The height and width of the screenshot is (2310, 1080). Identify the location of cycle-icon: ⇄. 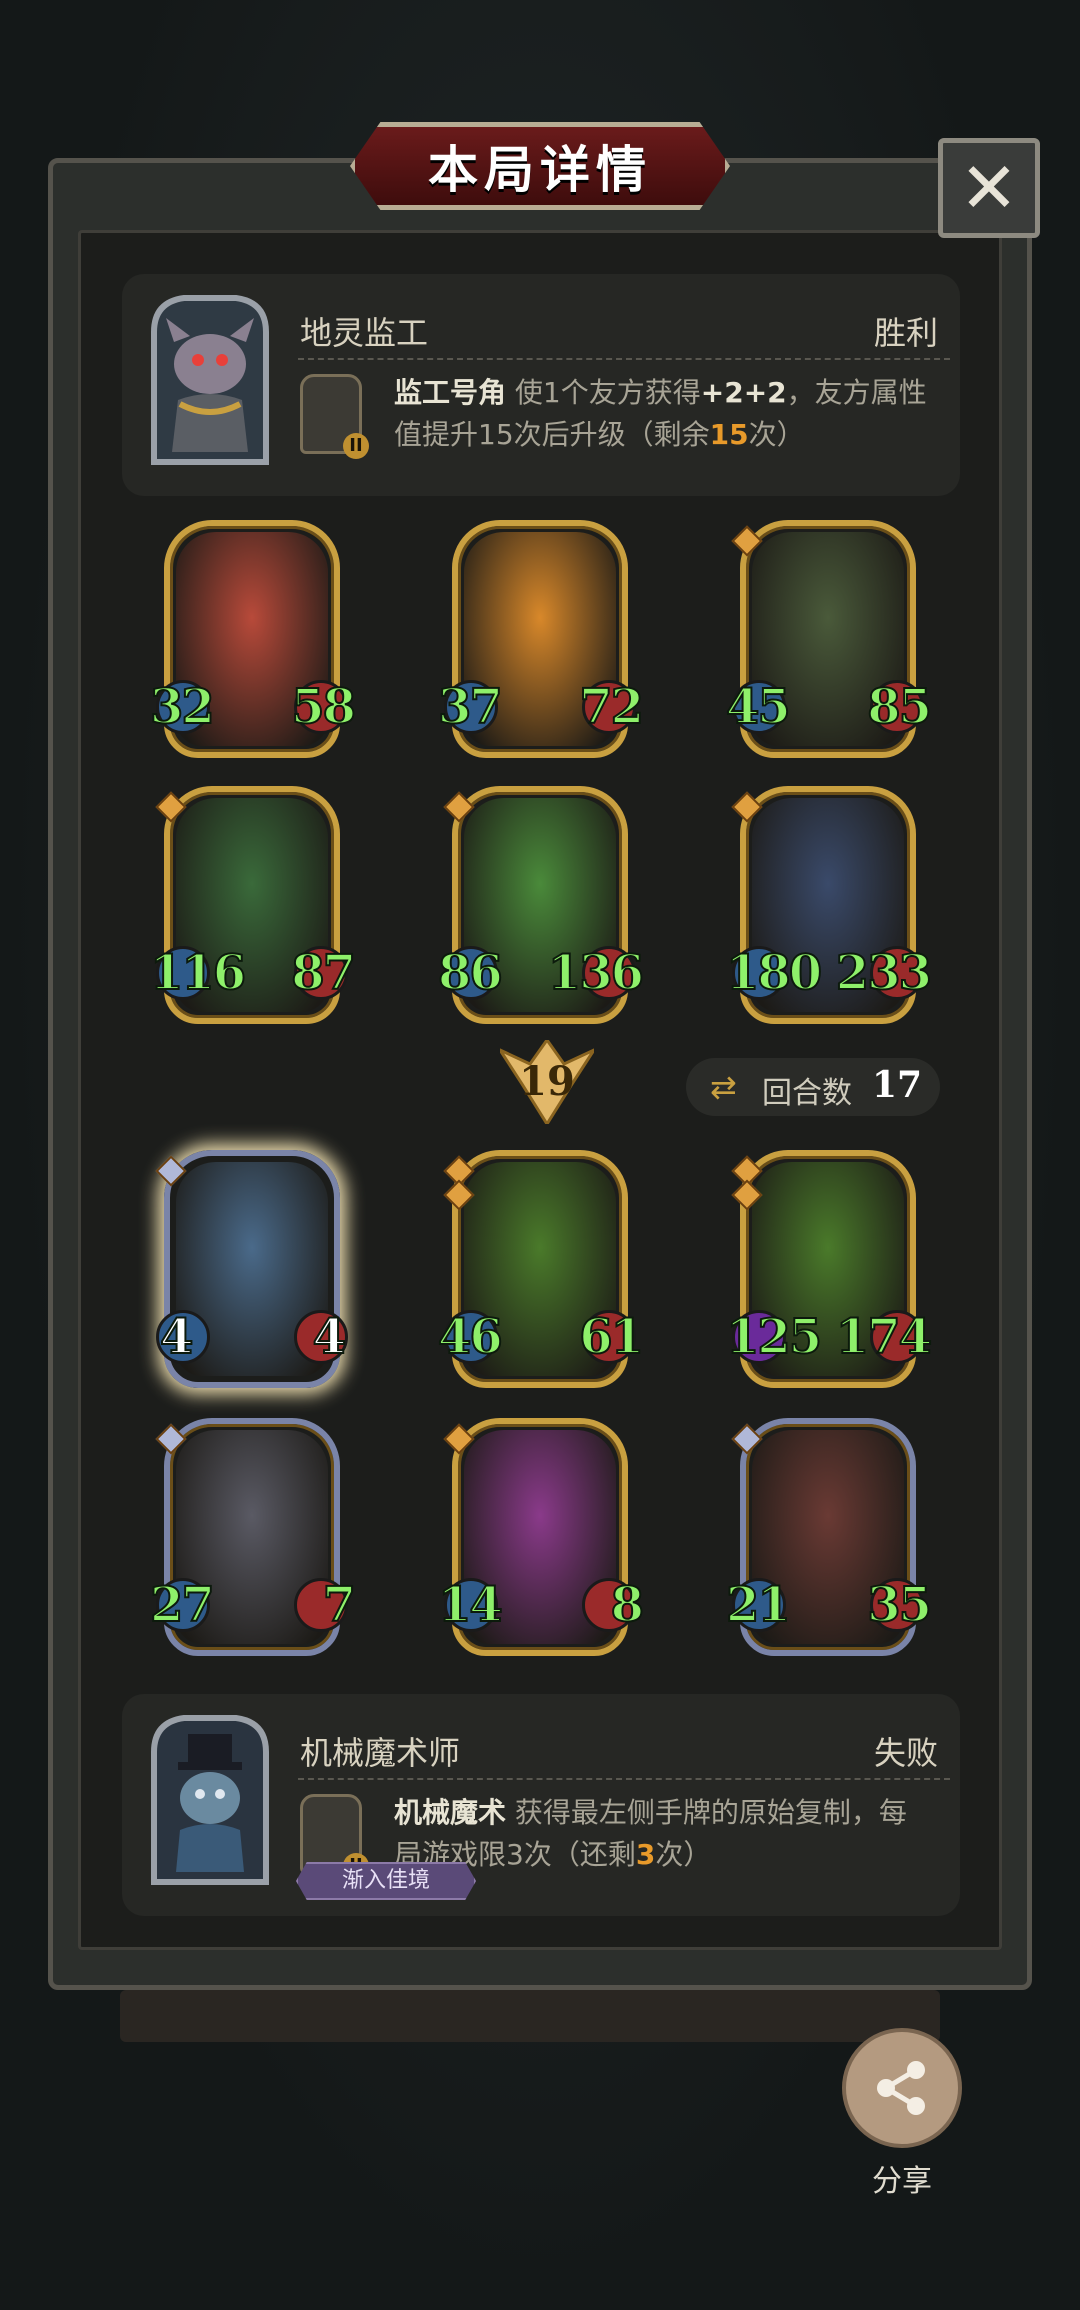
(723, 1087).